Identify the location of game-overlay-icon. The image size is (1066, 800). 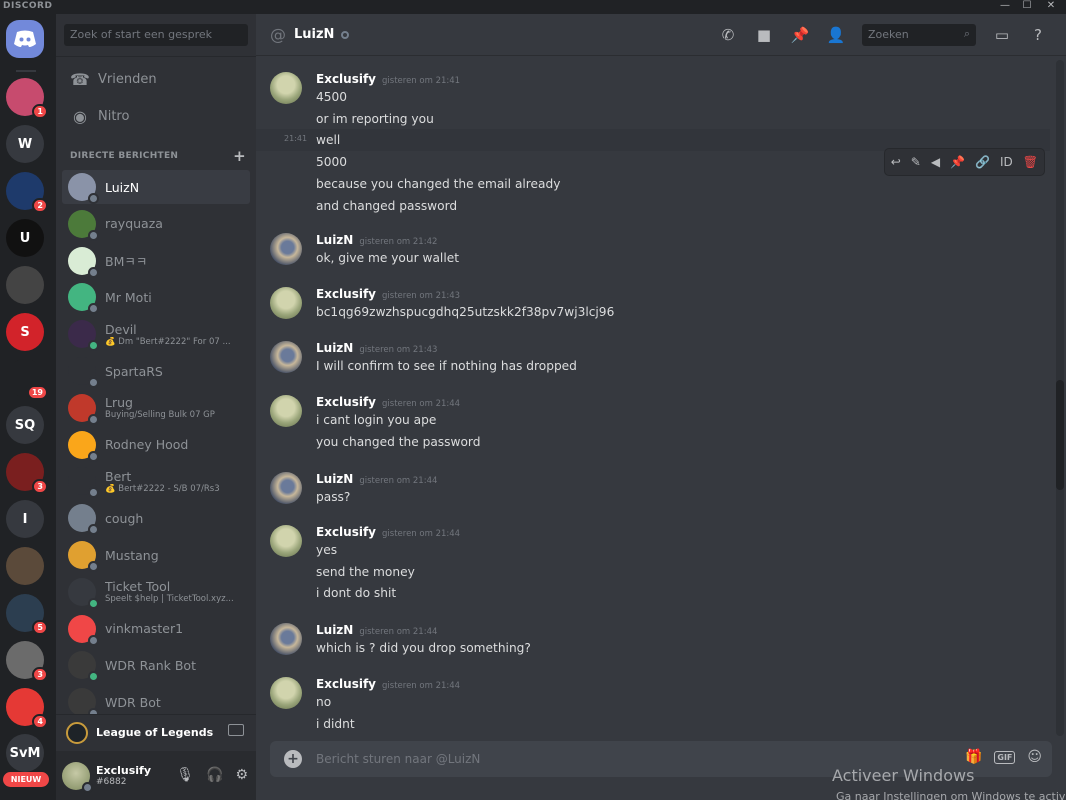
(236, 730).